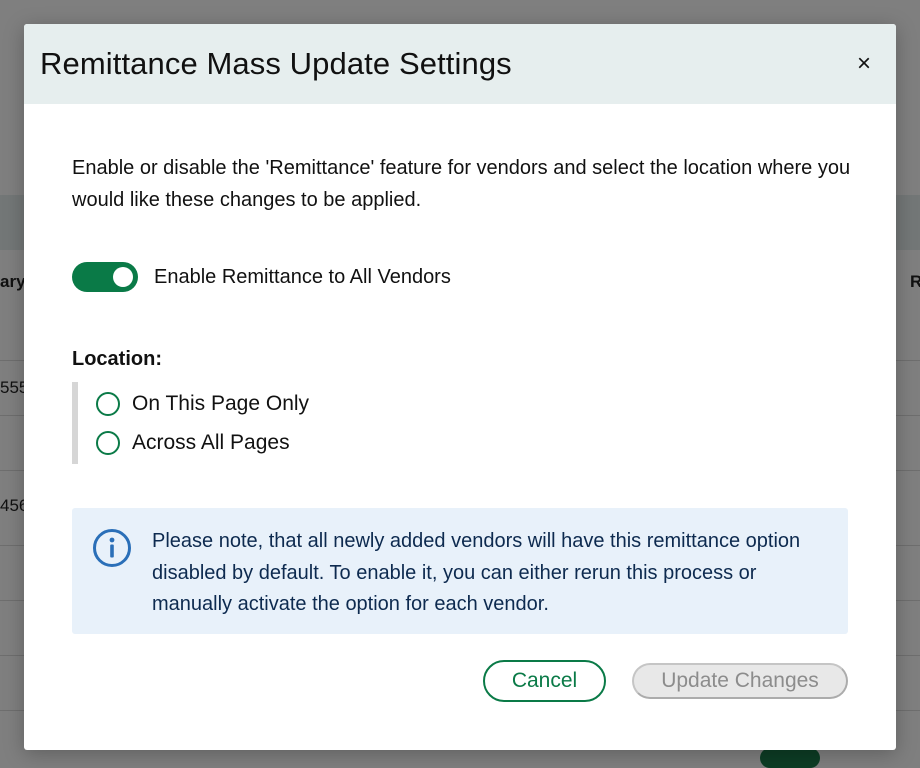  What do you see at coordinates (472, 403) in the screenshot?
I see `radio-option-this-page: On This Page Only` at bounding box center [472, 403].